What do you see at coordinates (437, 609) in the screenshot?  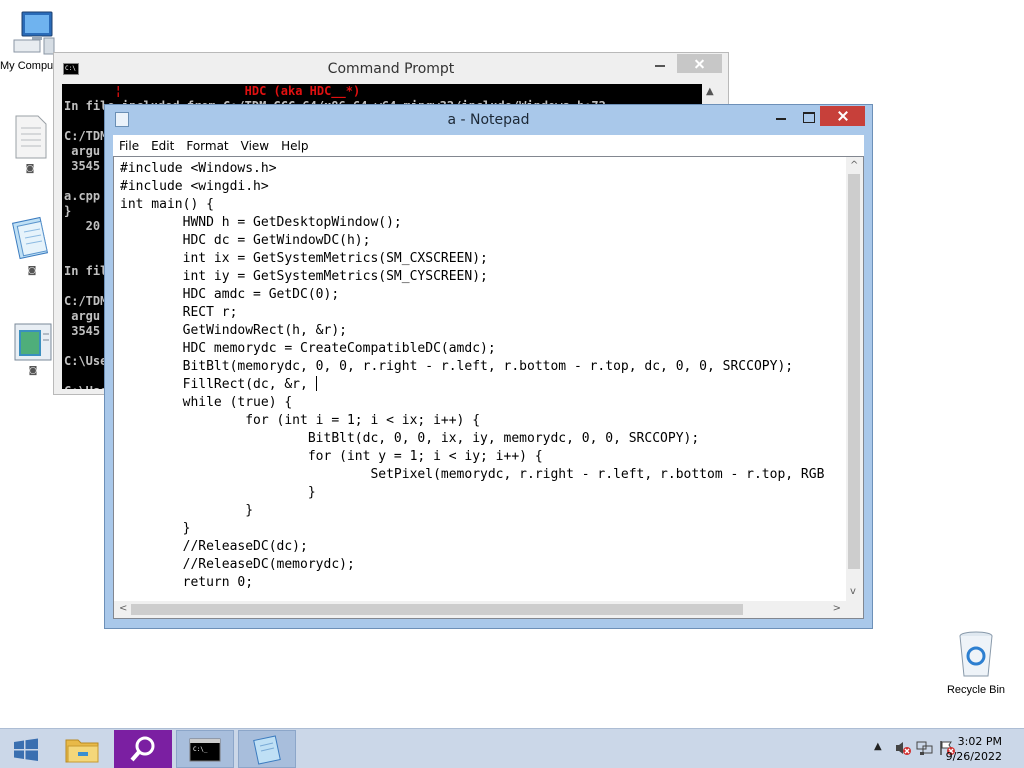 I see `horizontal-scroll-thumb` at bounding box center [437, 609].